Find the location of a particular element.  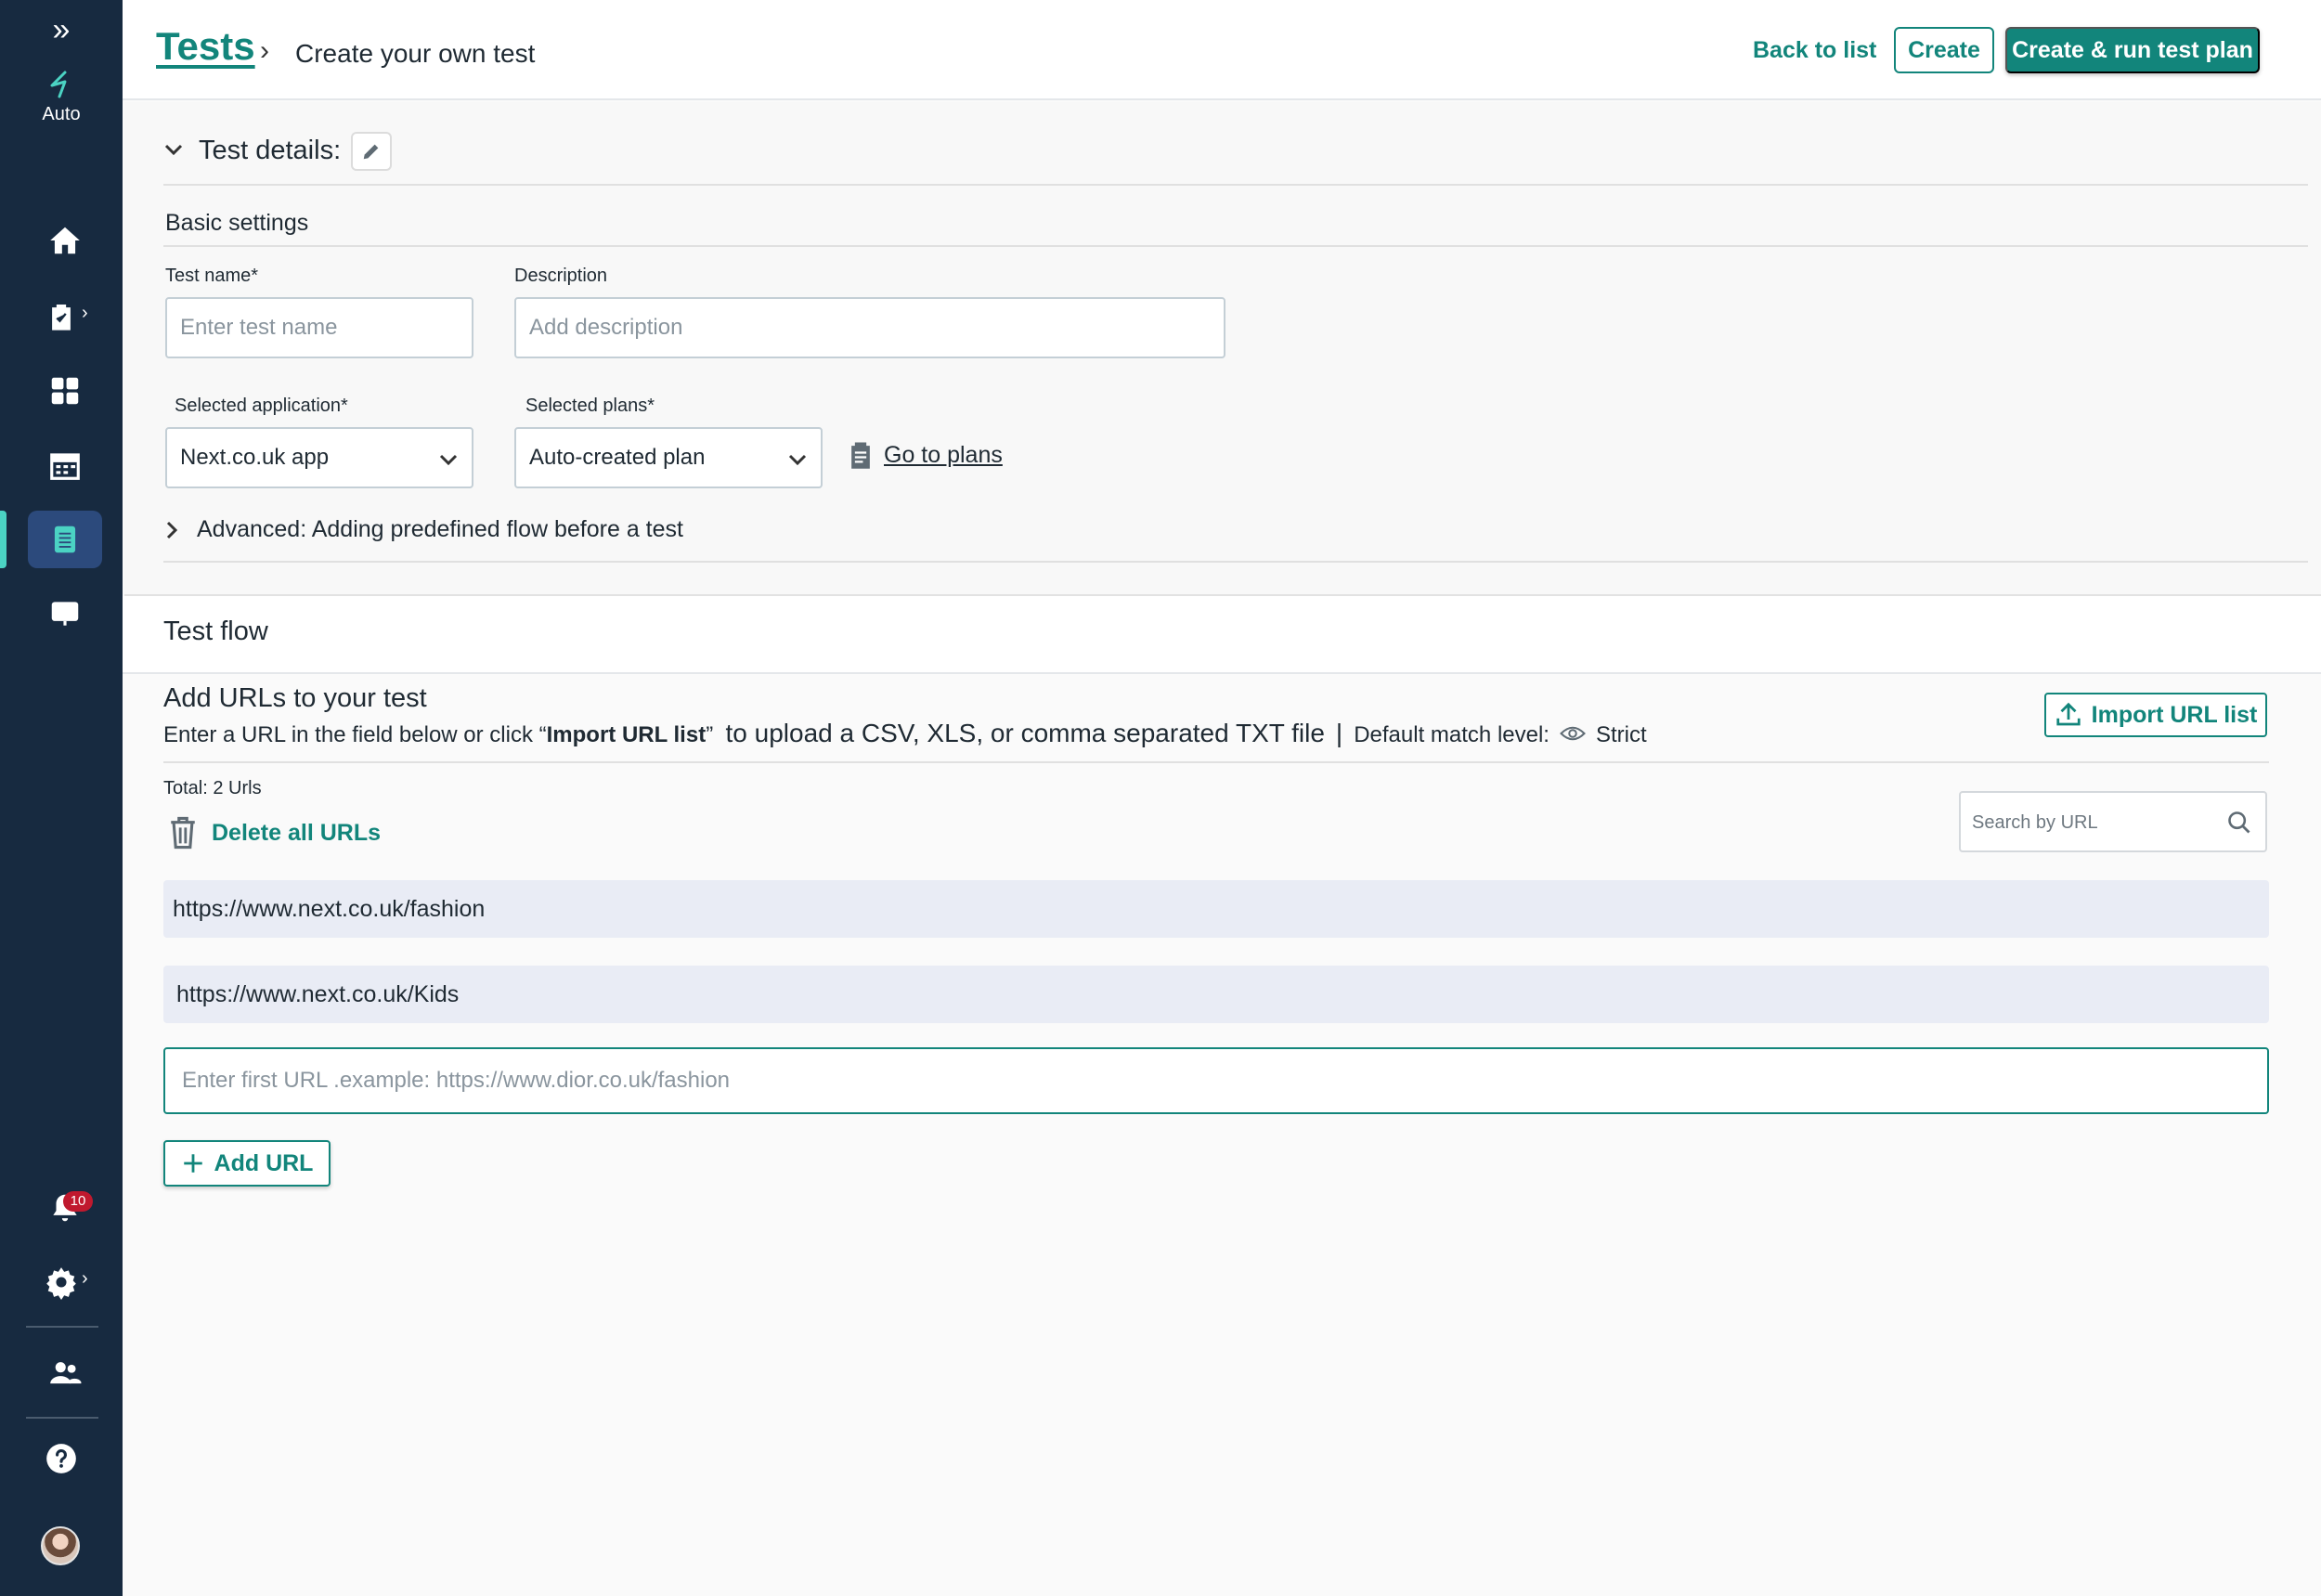

go-to-plans-label: Go to plans is located at coordinates (944, 454).